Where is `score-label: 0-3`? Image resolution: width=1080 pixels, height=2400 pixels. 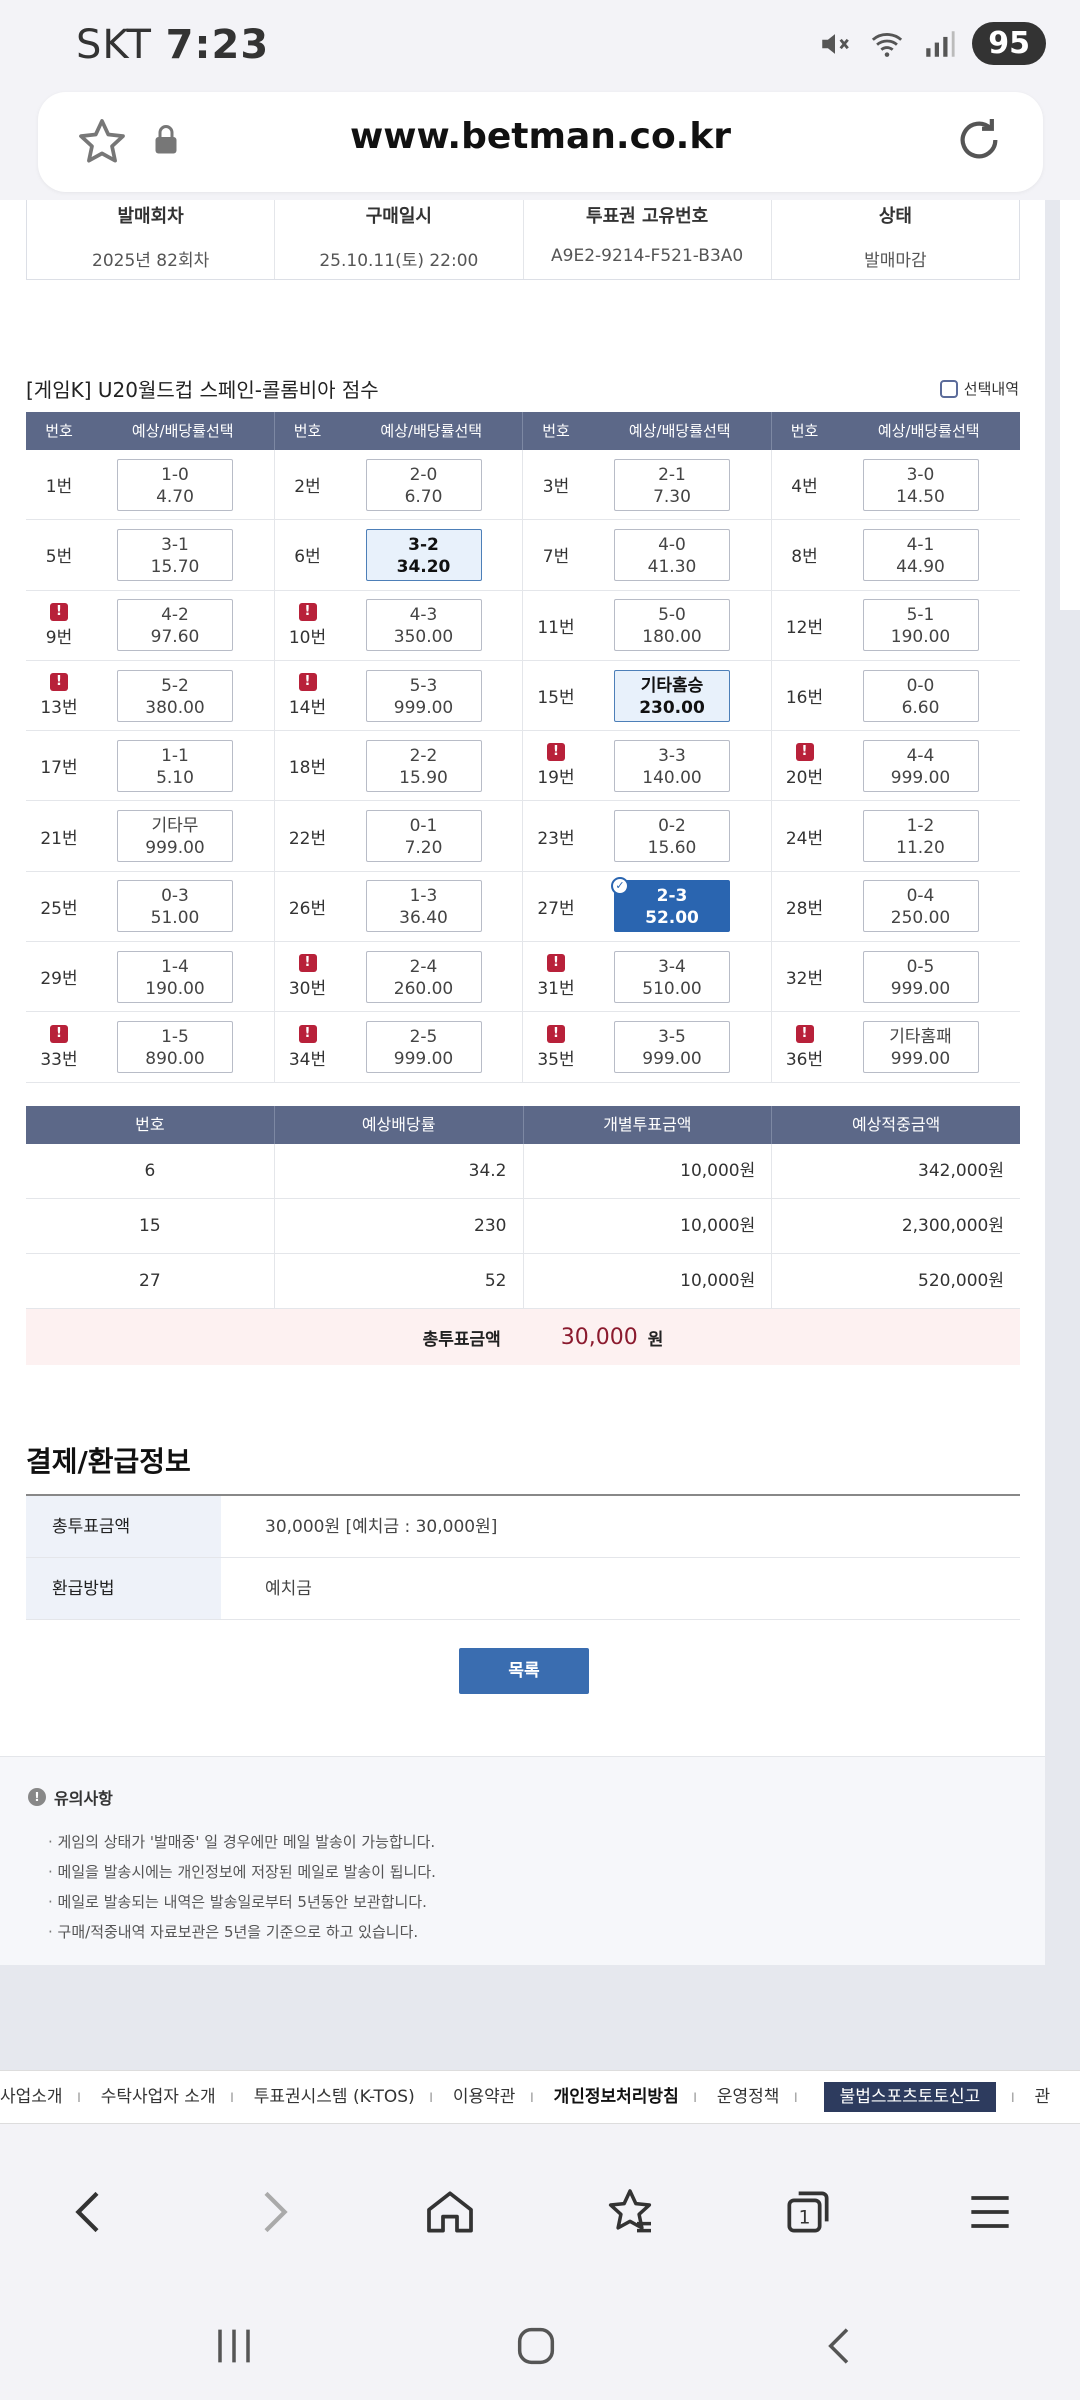 score-label: 0-3 is located at coordinates (175, 896).